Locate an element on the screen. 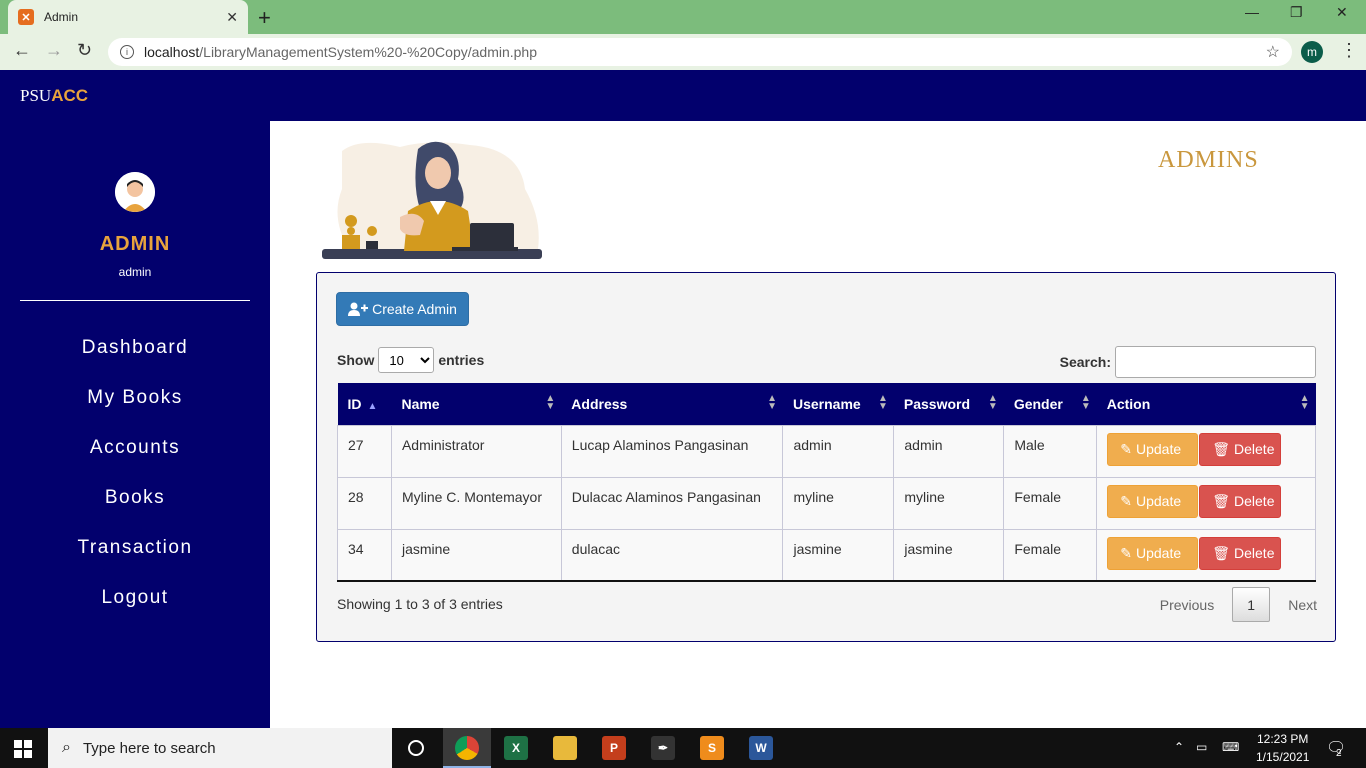 Image resolution: width=1366 pixels, height=768 pixels. column-name-label: Name is located at coordinates (420, 403).